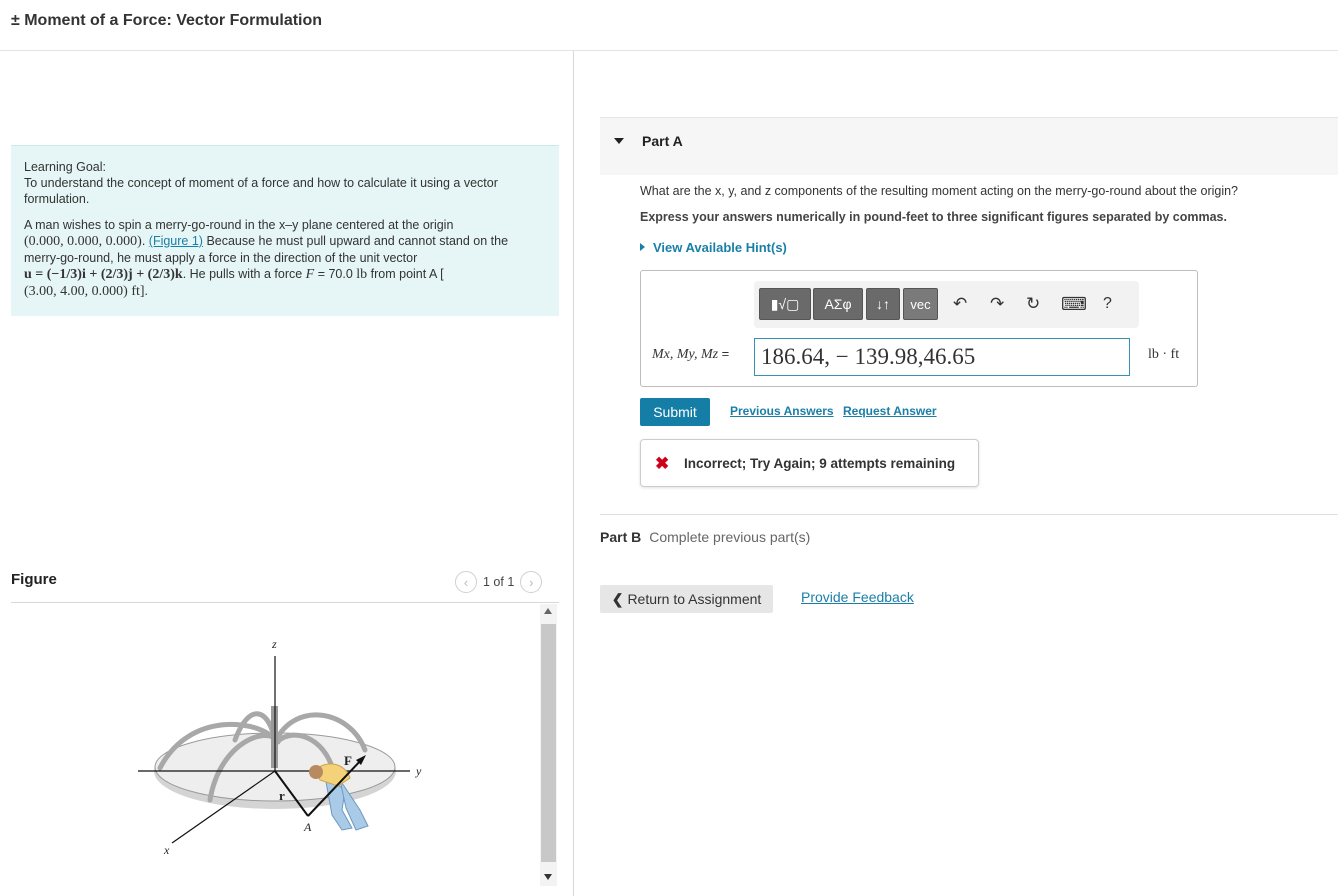  I want to click on return-to-assignment-button: ❮ Return to Assignment, so click(686, 599).